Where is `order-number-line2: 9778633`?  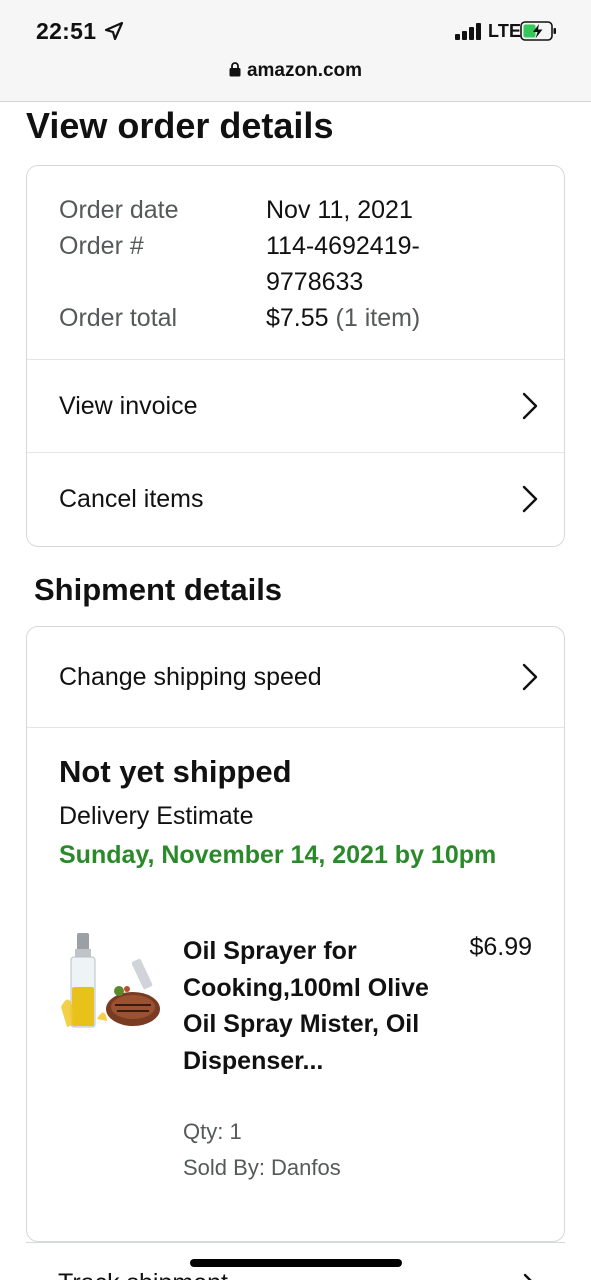
order-number-line2: 9778633 is located at coordinates (315, 282).